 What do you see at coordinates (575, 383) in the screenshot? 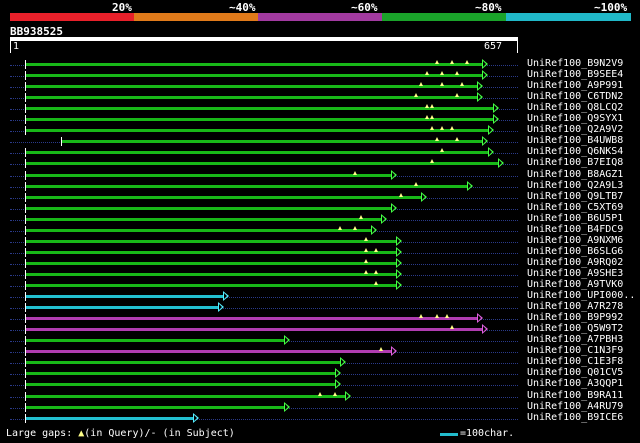
I see `hit-id-link: UniRef100_A3QQP1` at bounding box center [575, 383].